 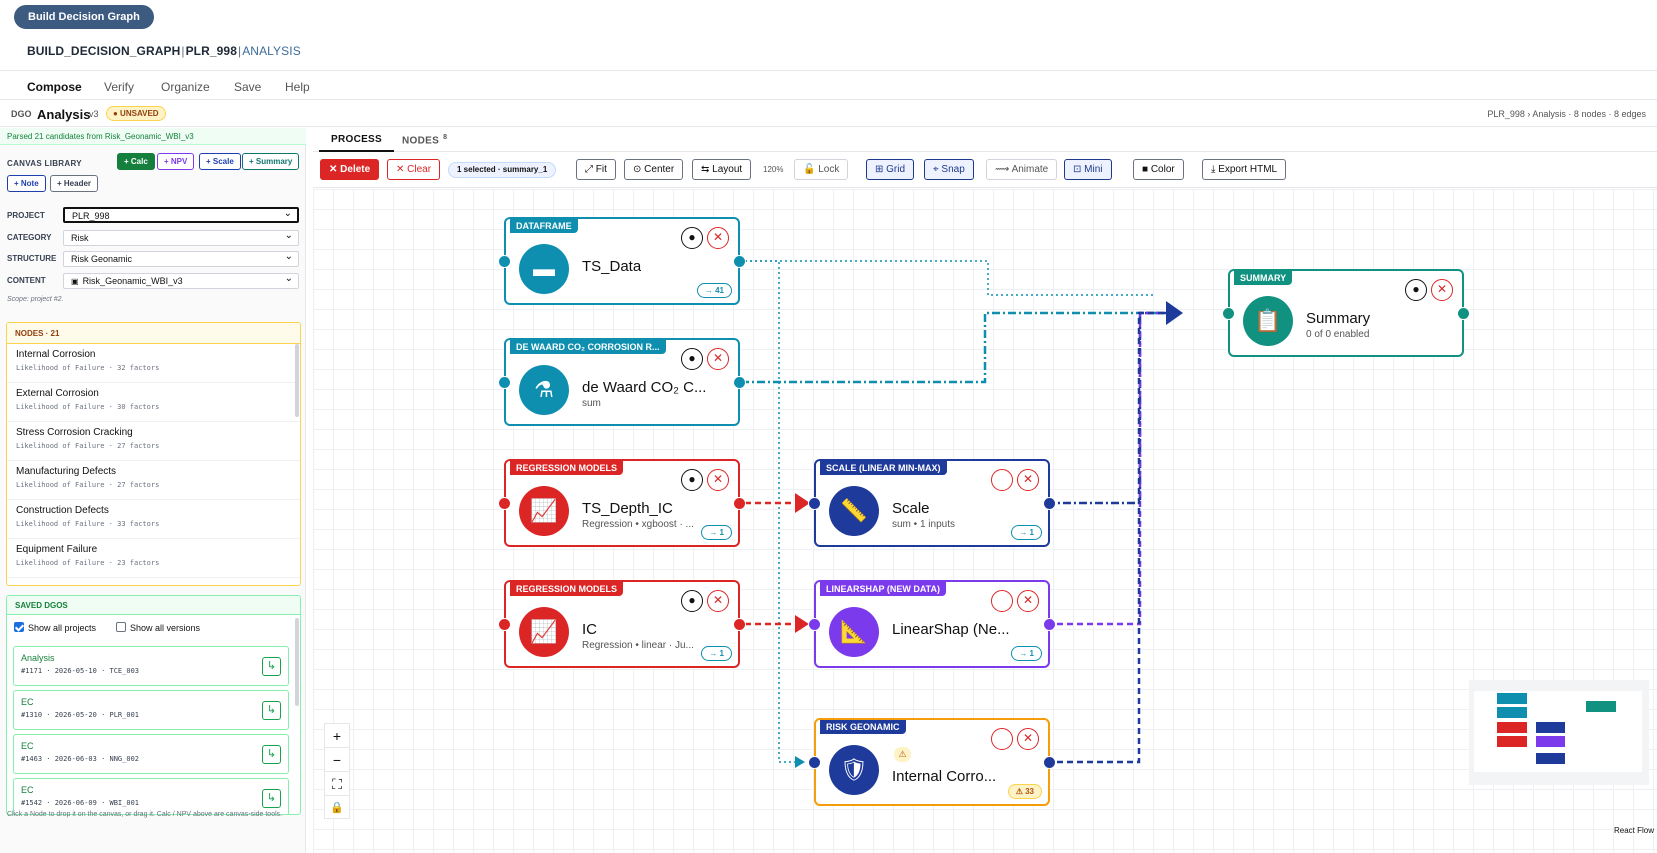 What do you see at coordinates (821, 169) in the screenshot?
I see `lock-button: 🔓 Lock` at bounding box center [821, 169].